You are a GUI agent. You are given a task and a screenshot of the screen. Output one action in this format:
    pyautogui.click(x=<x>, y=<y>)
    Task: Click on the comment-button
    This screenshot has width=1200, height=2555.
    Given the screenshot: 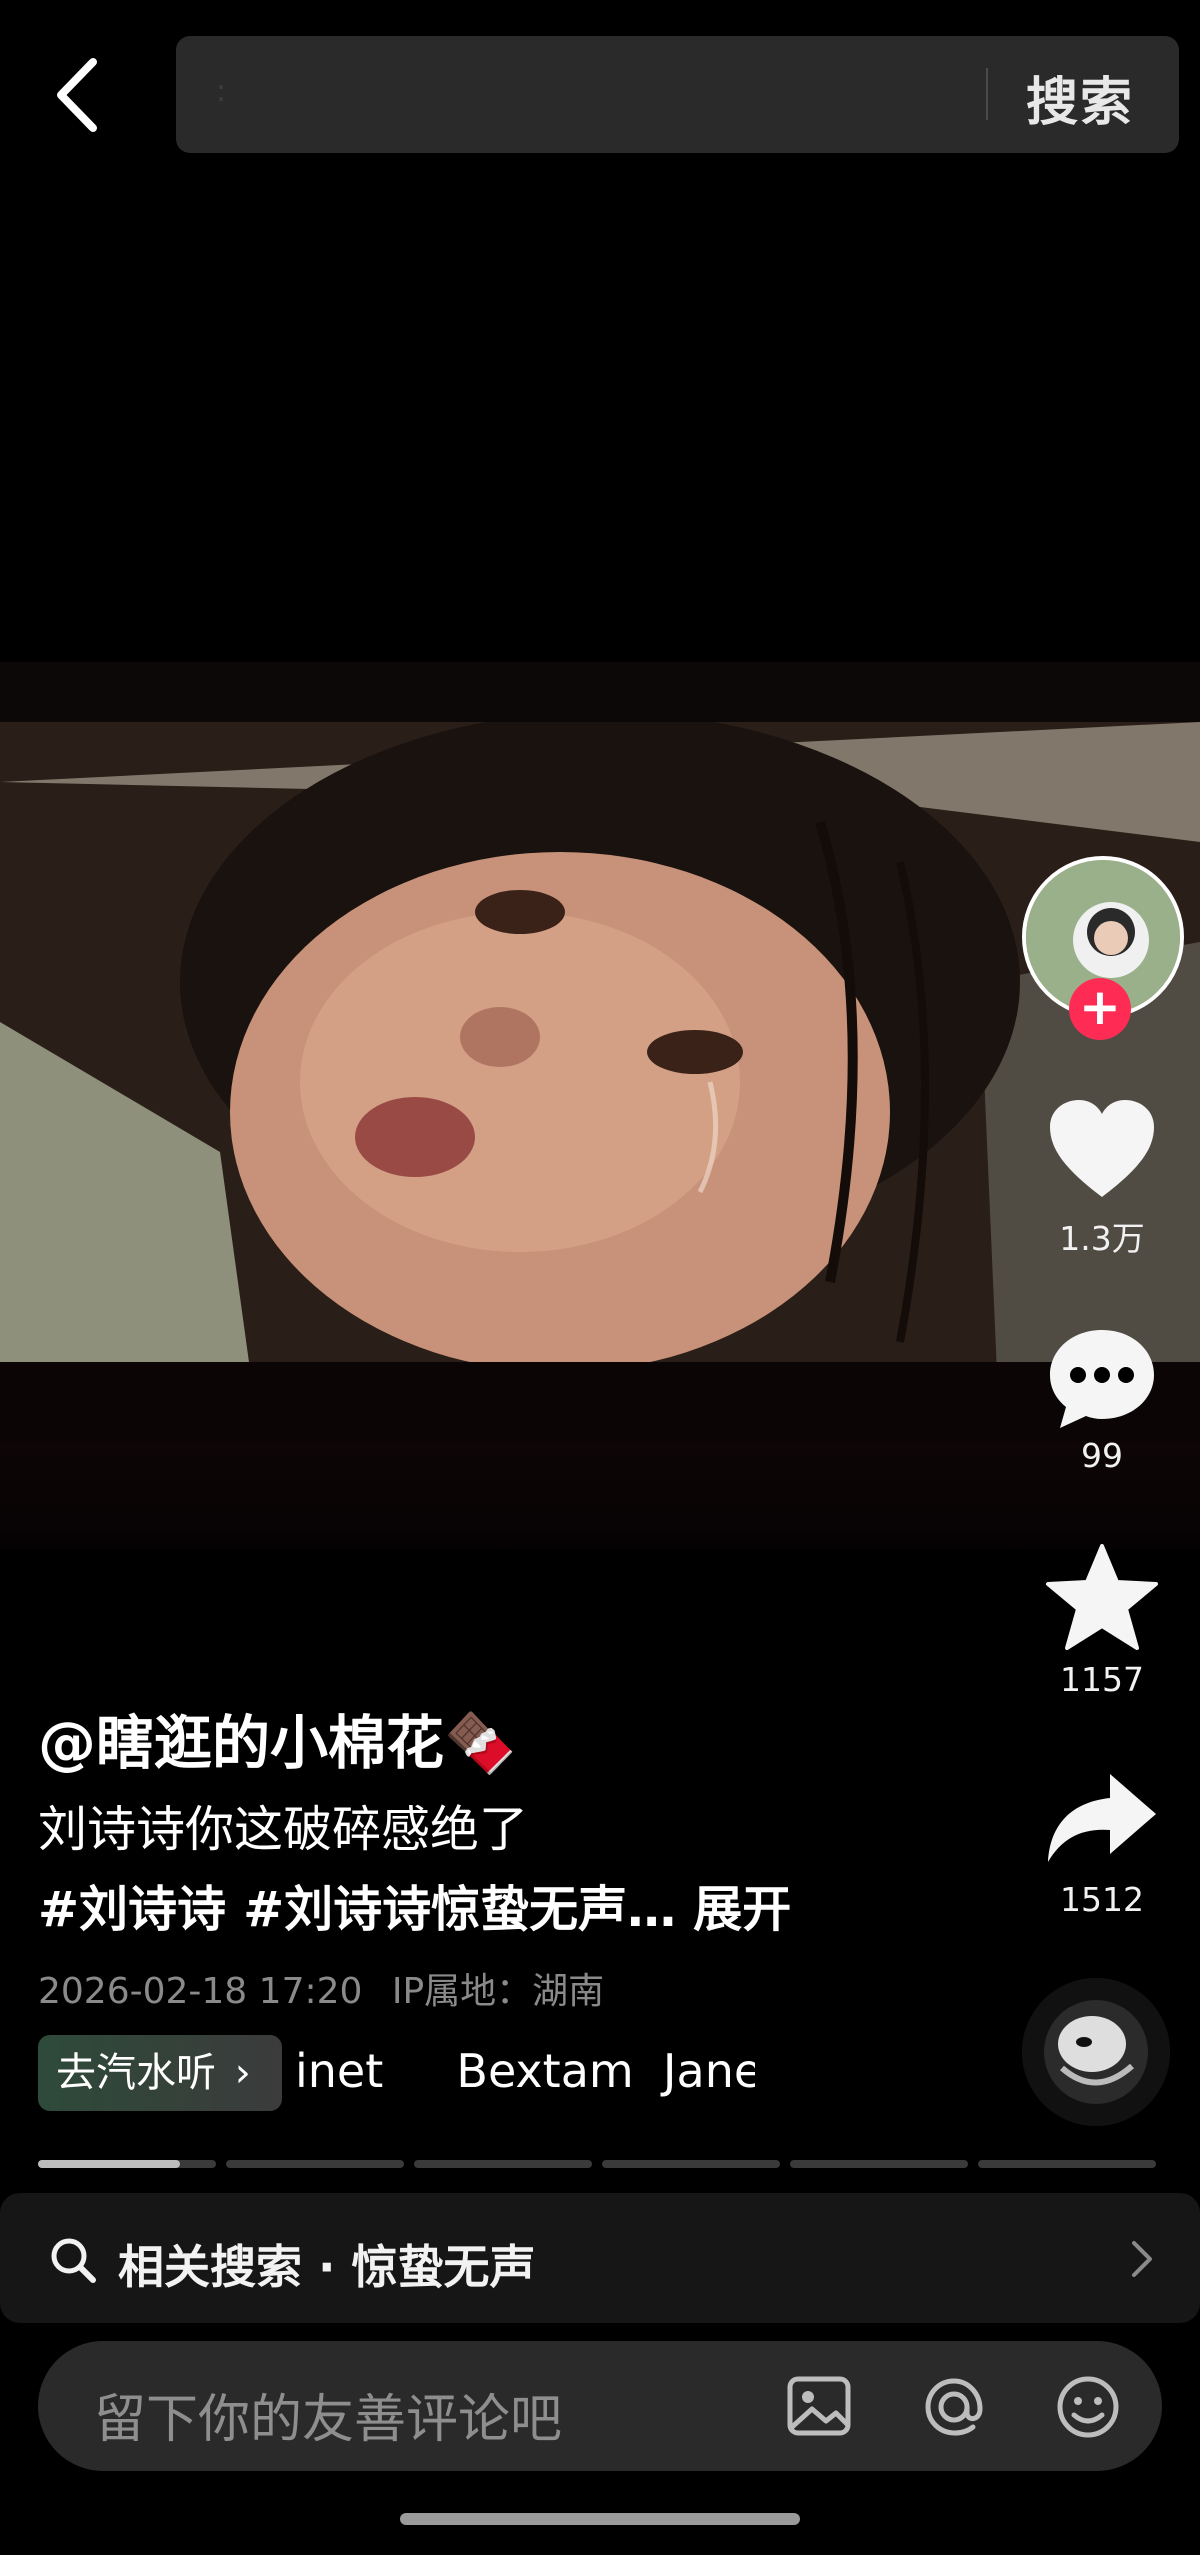 What is the action you would take?
    pyautogui.click(x=1102, y=1378)
    